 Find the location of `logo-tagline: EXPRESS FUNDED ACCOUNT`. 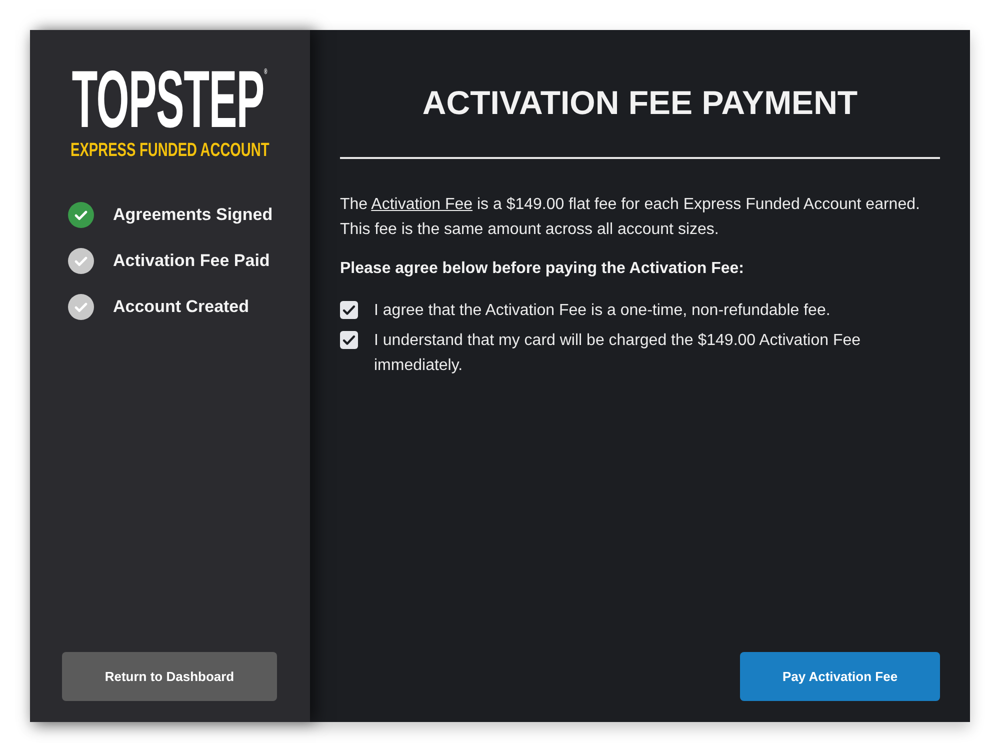

logo-tagline: EXPRESS FUNDED ACCOUNT is located at coordinates (169, 150).